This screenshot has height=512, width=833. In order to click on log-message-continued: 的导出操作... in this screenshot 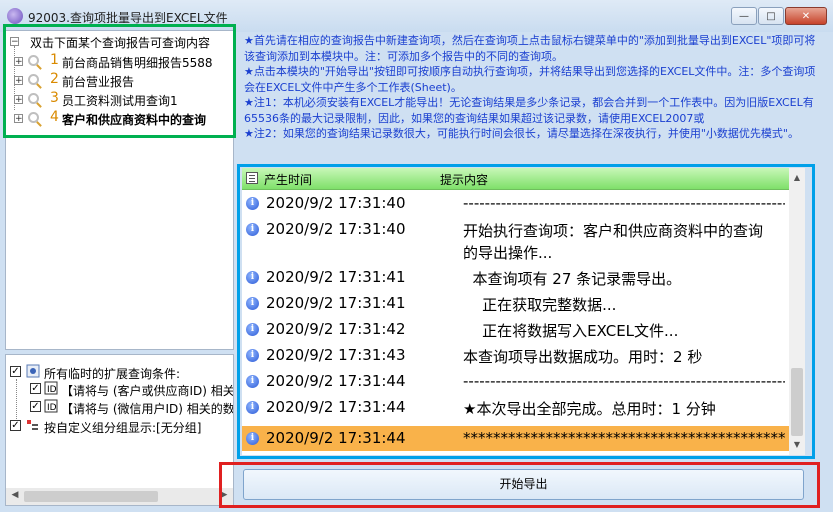, I will do `click(508, 253)`.